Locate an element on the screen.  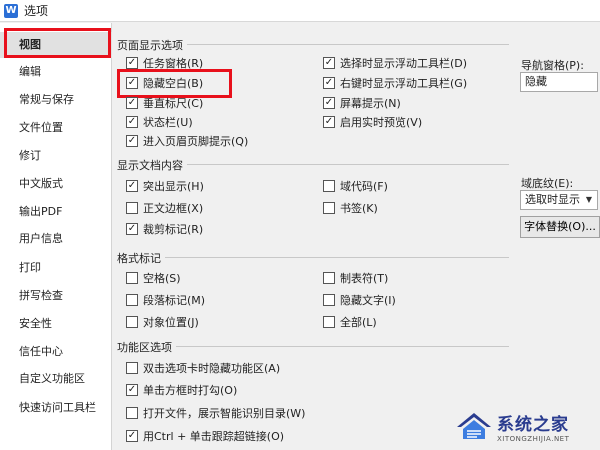
checkbox-spaces: 空格(S) is located at coordinates (153, 278).